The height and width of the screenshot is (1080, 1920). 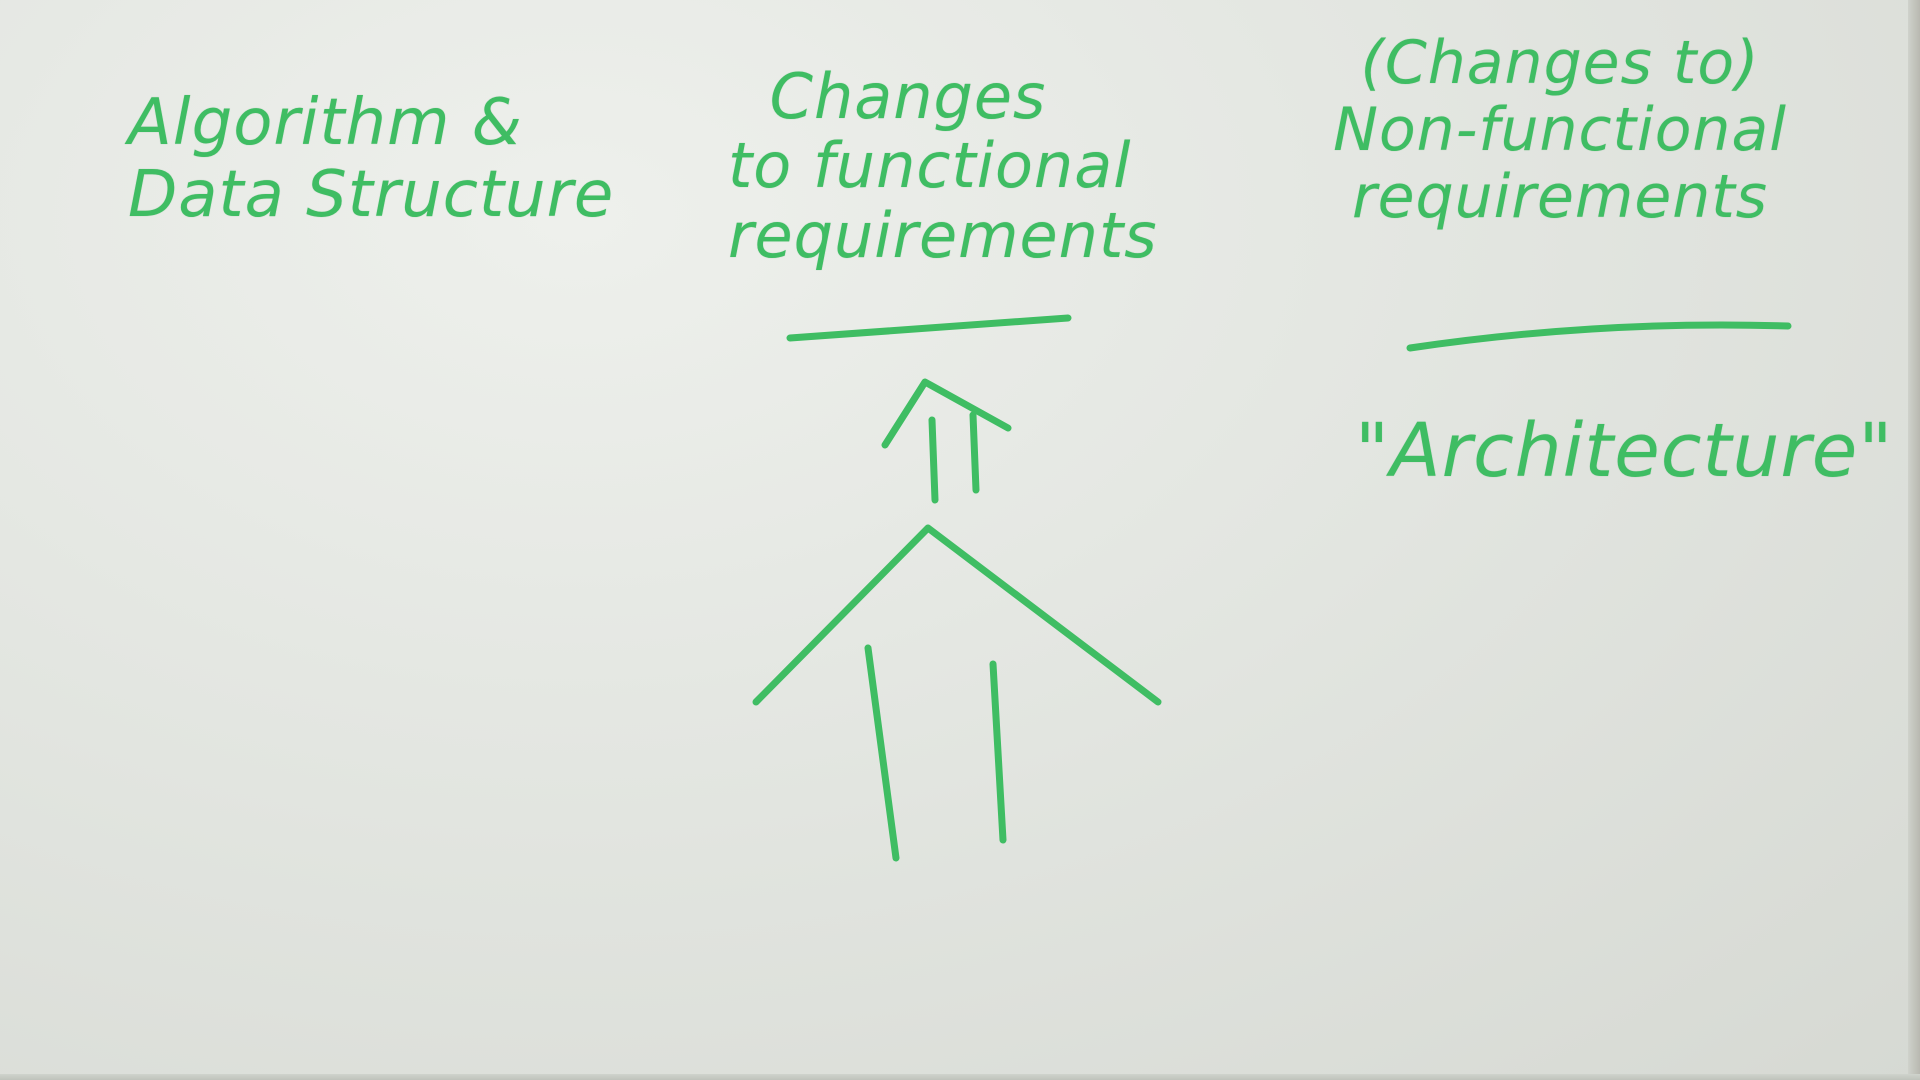 I want to click on middle-heading-line-3: requirements, so click(x=943, y=235).